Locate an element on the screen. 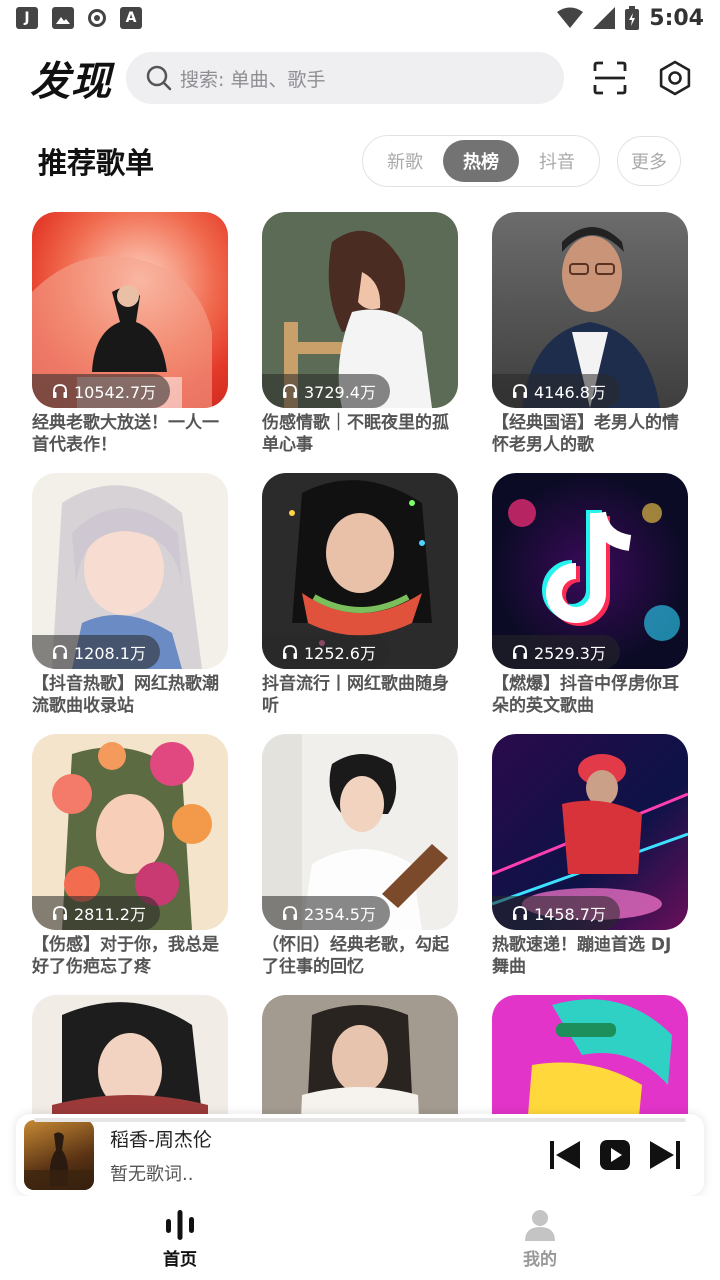 The image size is (720, 1280). player-progress-track is located at coordinates (360, 1120).